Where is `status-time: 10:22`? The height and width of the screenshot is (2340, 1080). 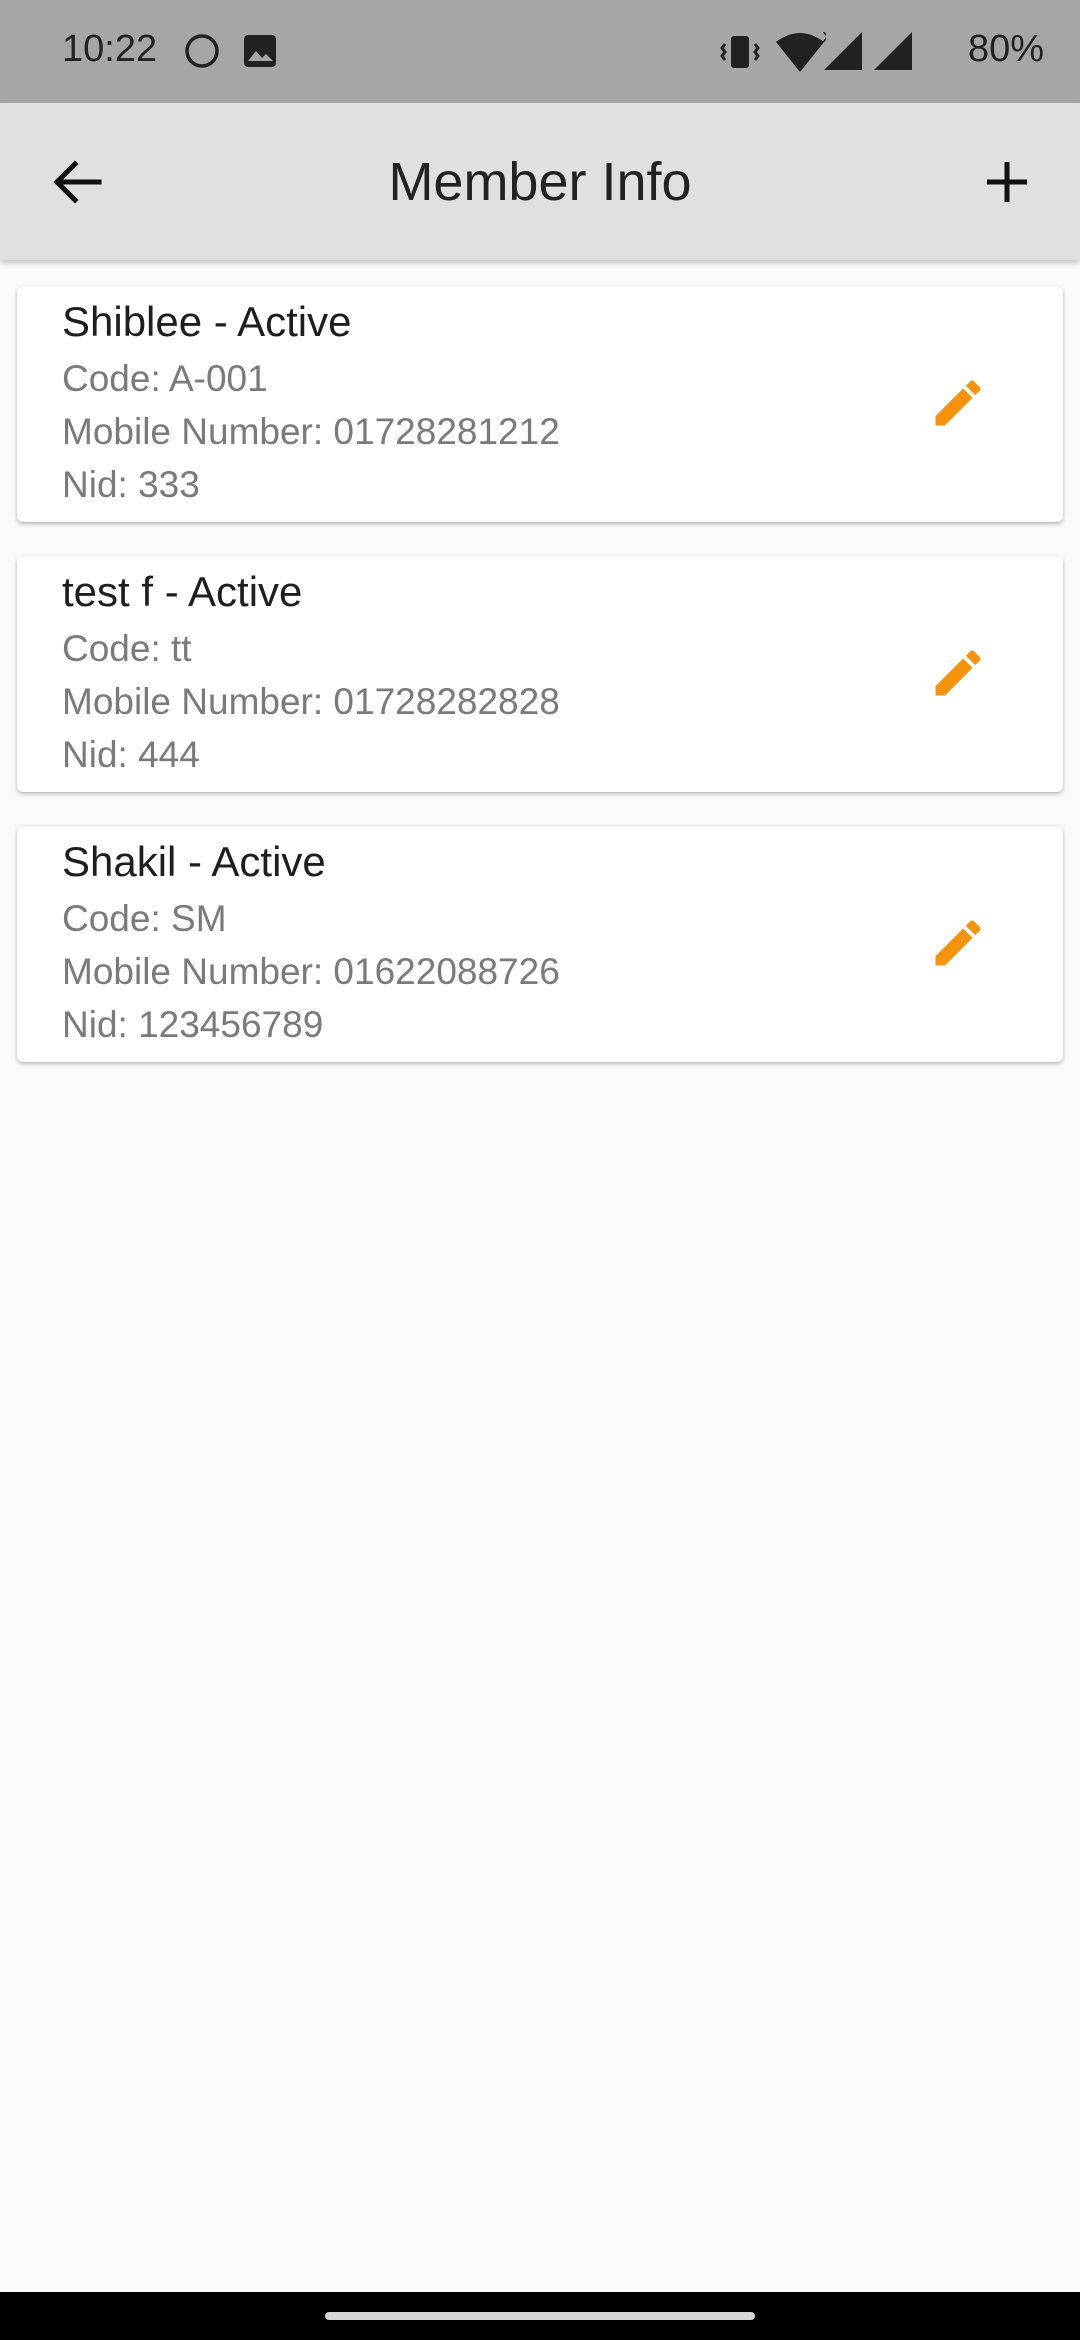
status-time: 10:22 is located at coordinates (110, 49).